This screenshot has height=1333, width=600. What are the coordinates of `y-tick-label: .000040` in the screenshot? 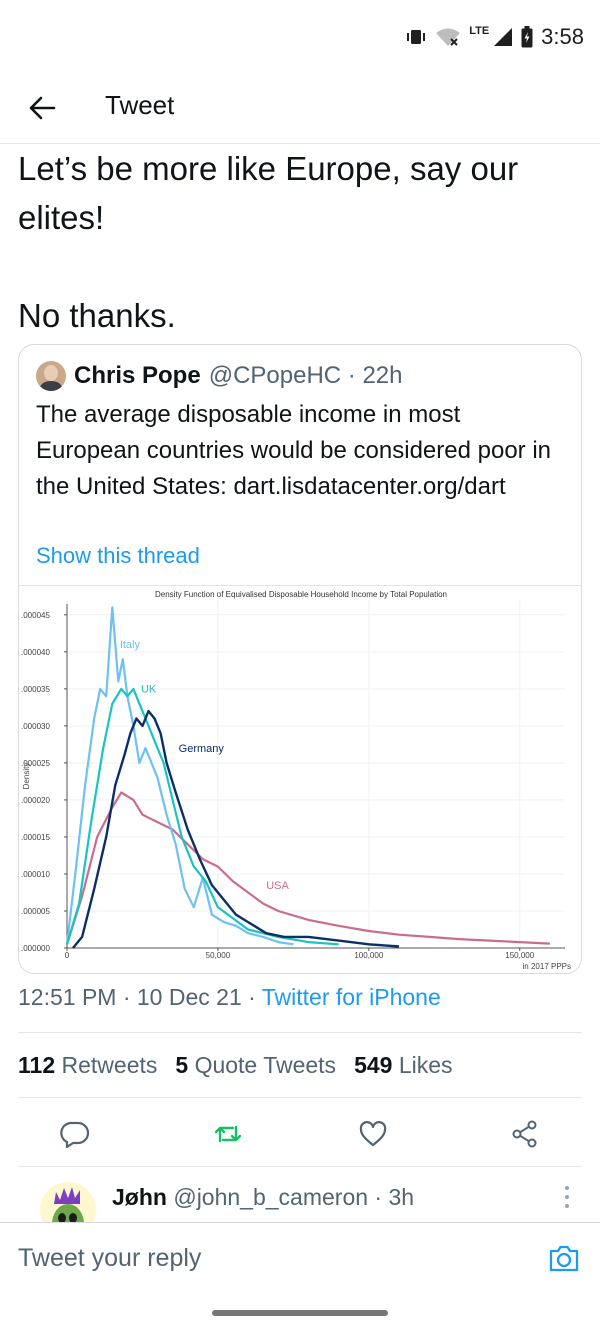 It's located at (35, 652).